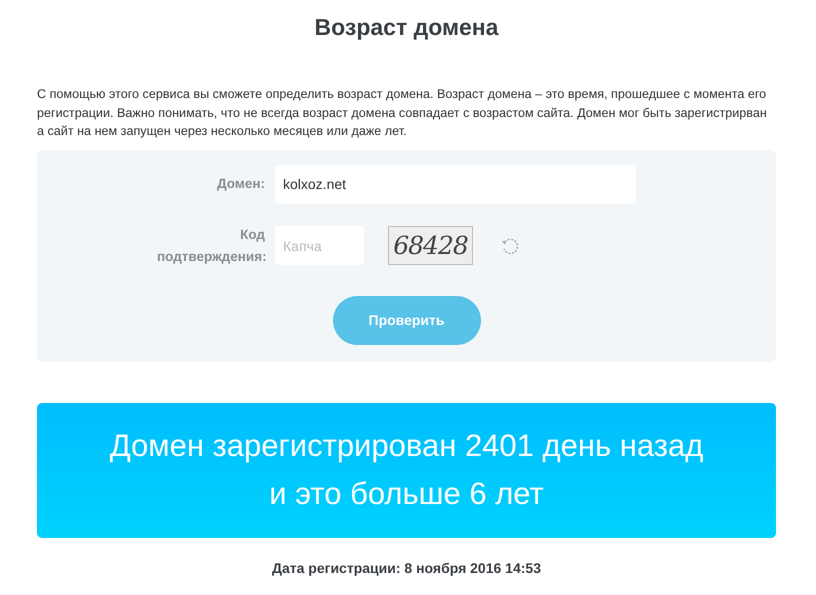 The height and width of the screenshot is (595, 816). Describe the element at coordinates (407, 446) in the screenshot. I see `result-text: Домен зарегистрирован 2401 день назад` at that location.